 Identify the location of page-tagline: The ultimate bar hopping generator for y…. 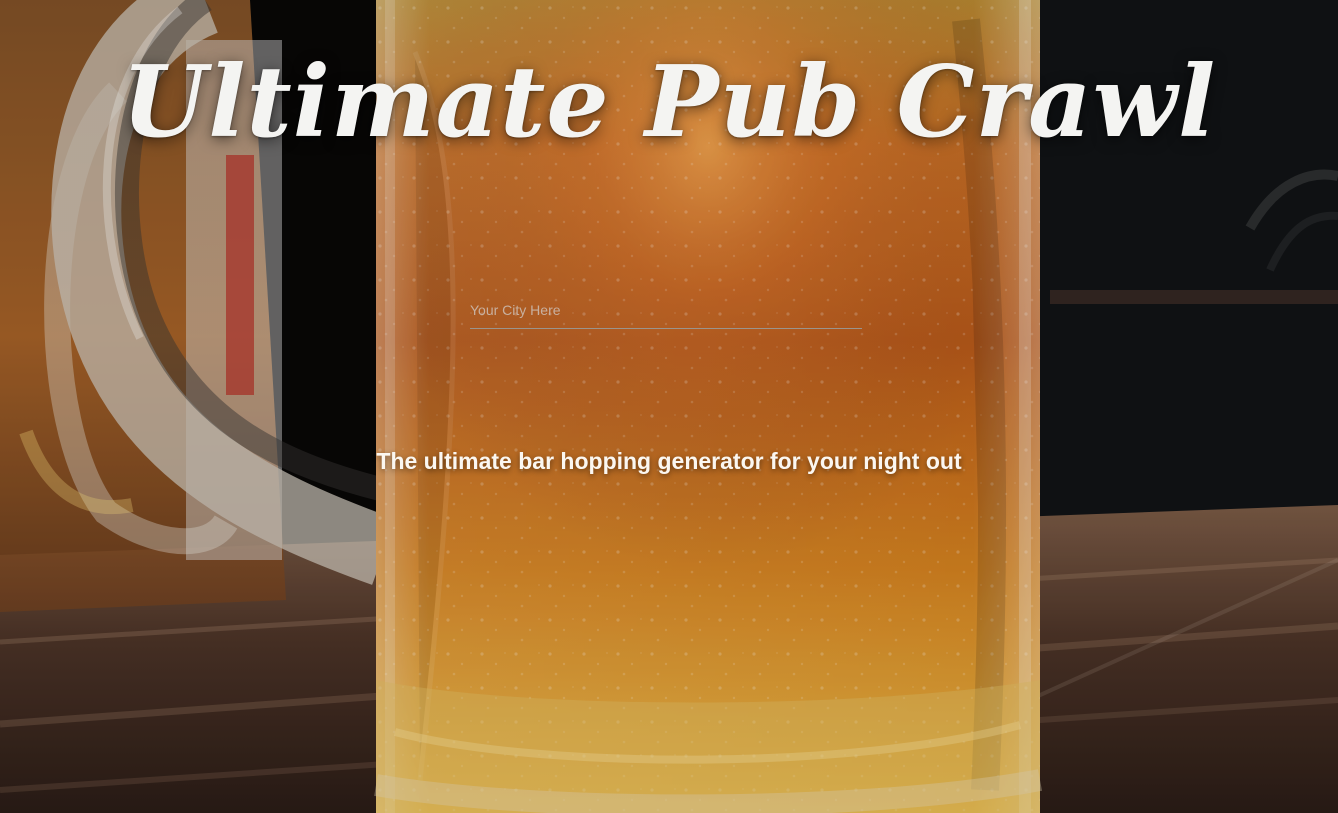
(669, 461).